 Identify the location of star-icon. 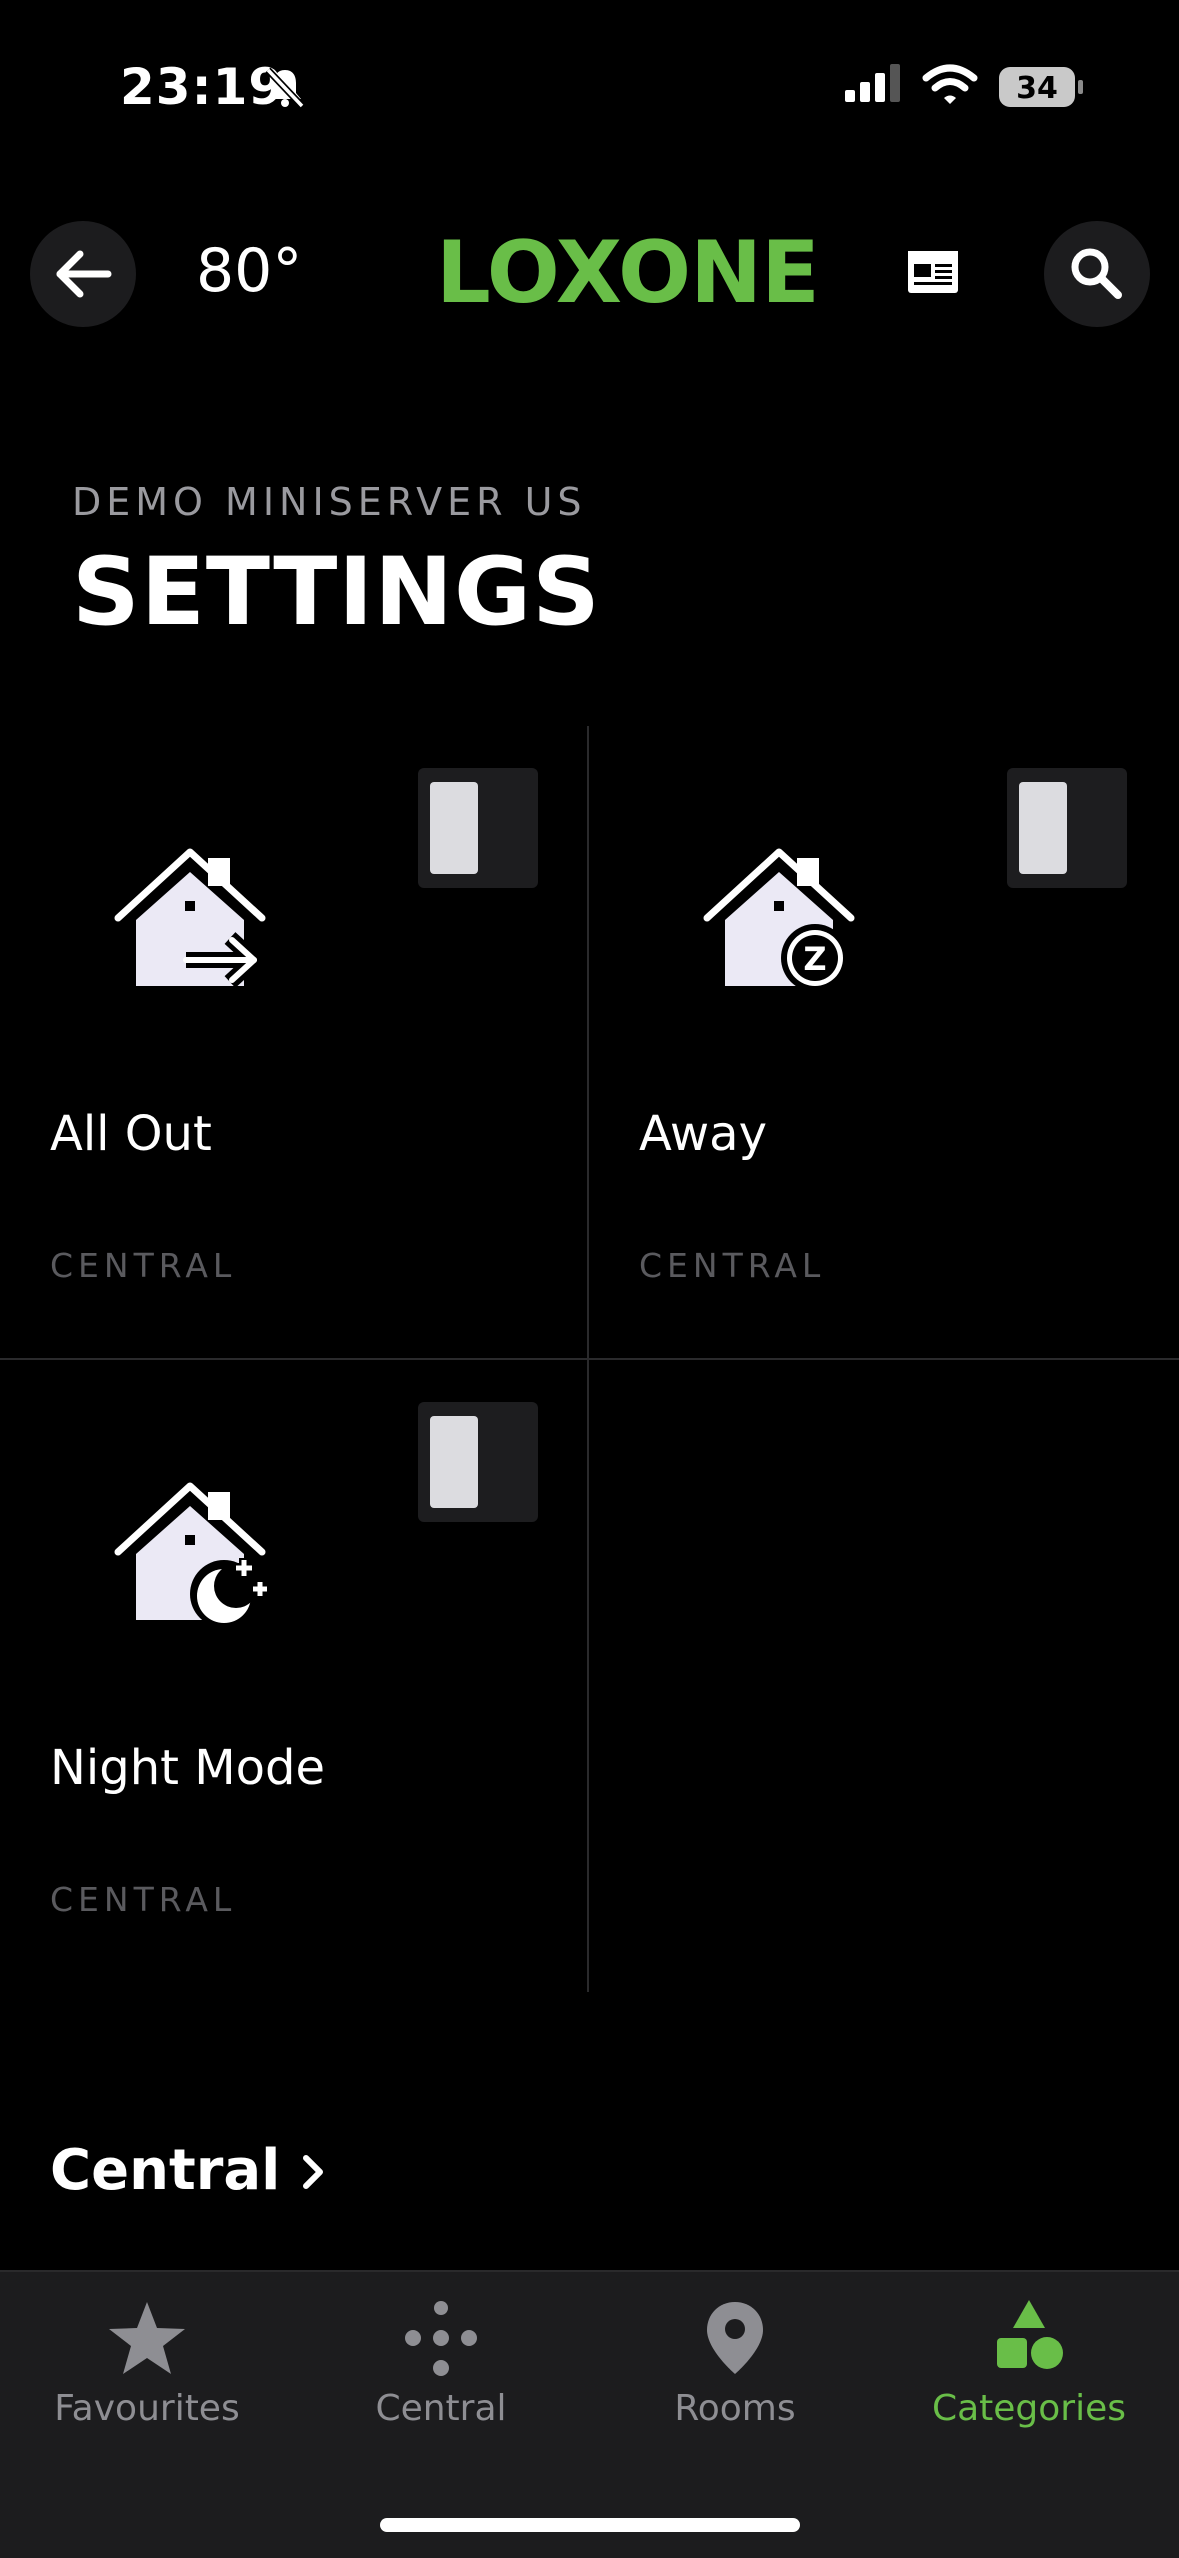
(147, 2338).